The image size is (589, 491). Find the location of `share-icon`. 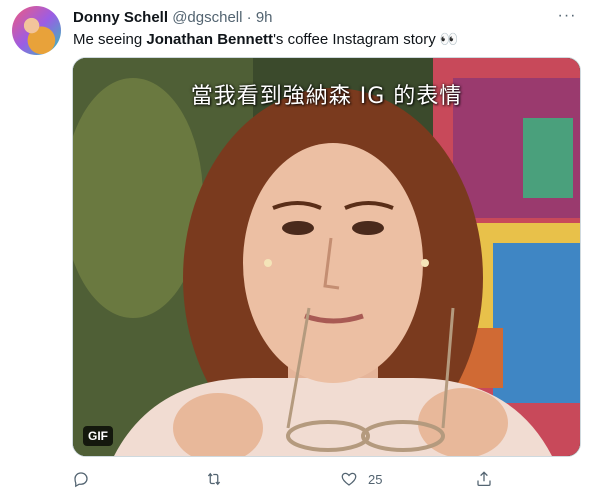

share-icon is located at coordinates (484, 479).